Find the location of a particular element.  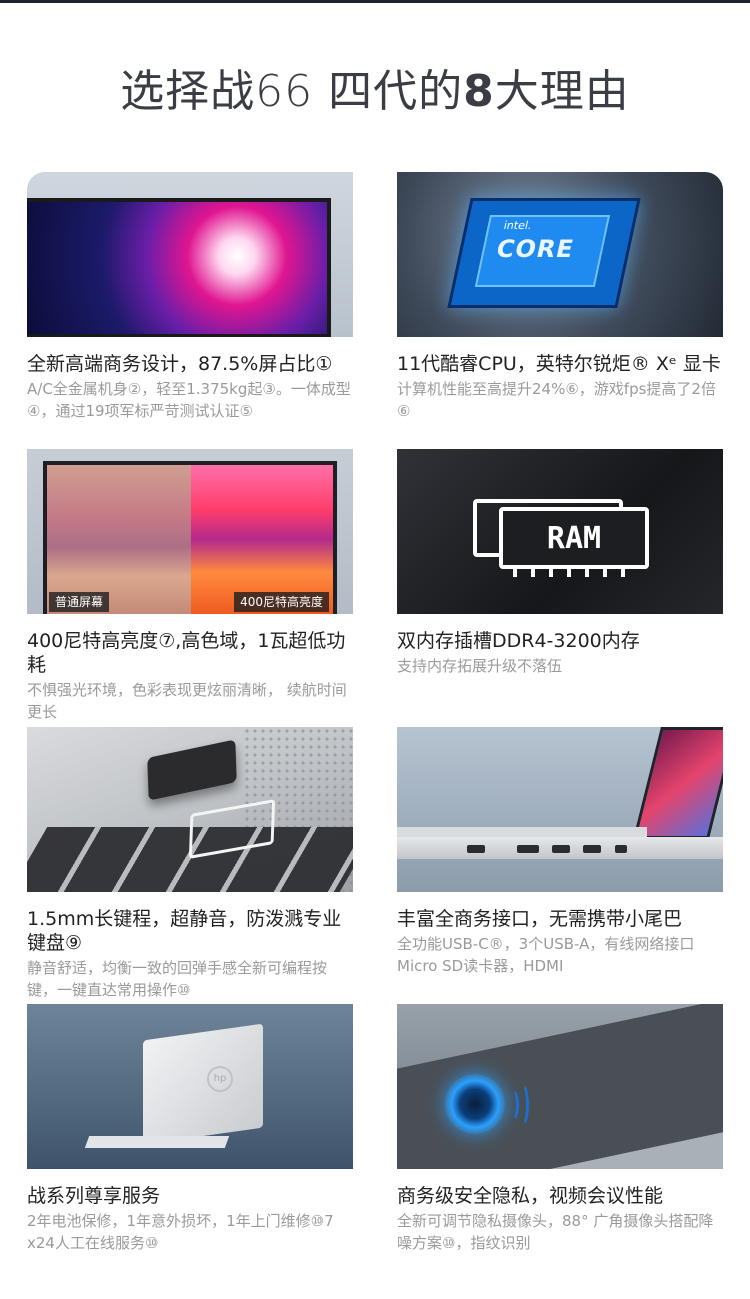

usb-c-port is located at coordinates (621, 849).